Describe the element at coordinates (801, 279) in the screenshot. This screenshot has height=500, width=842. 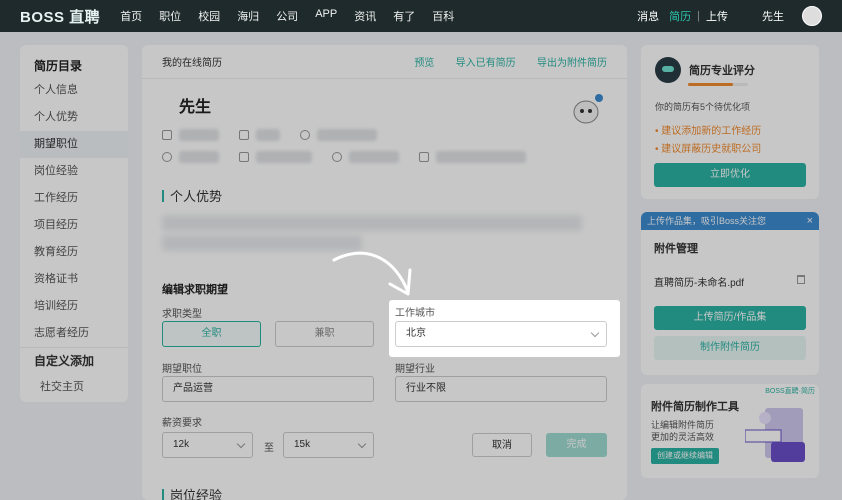
I see `trash-icon` at that location.